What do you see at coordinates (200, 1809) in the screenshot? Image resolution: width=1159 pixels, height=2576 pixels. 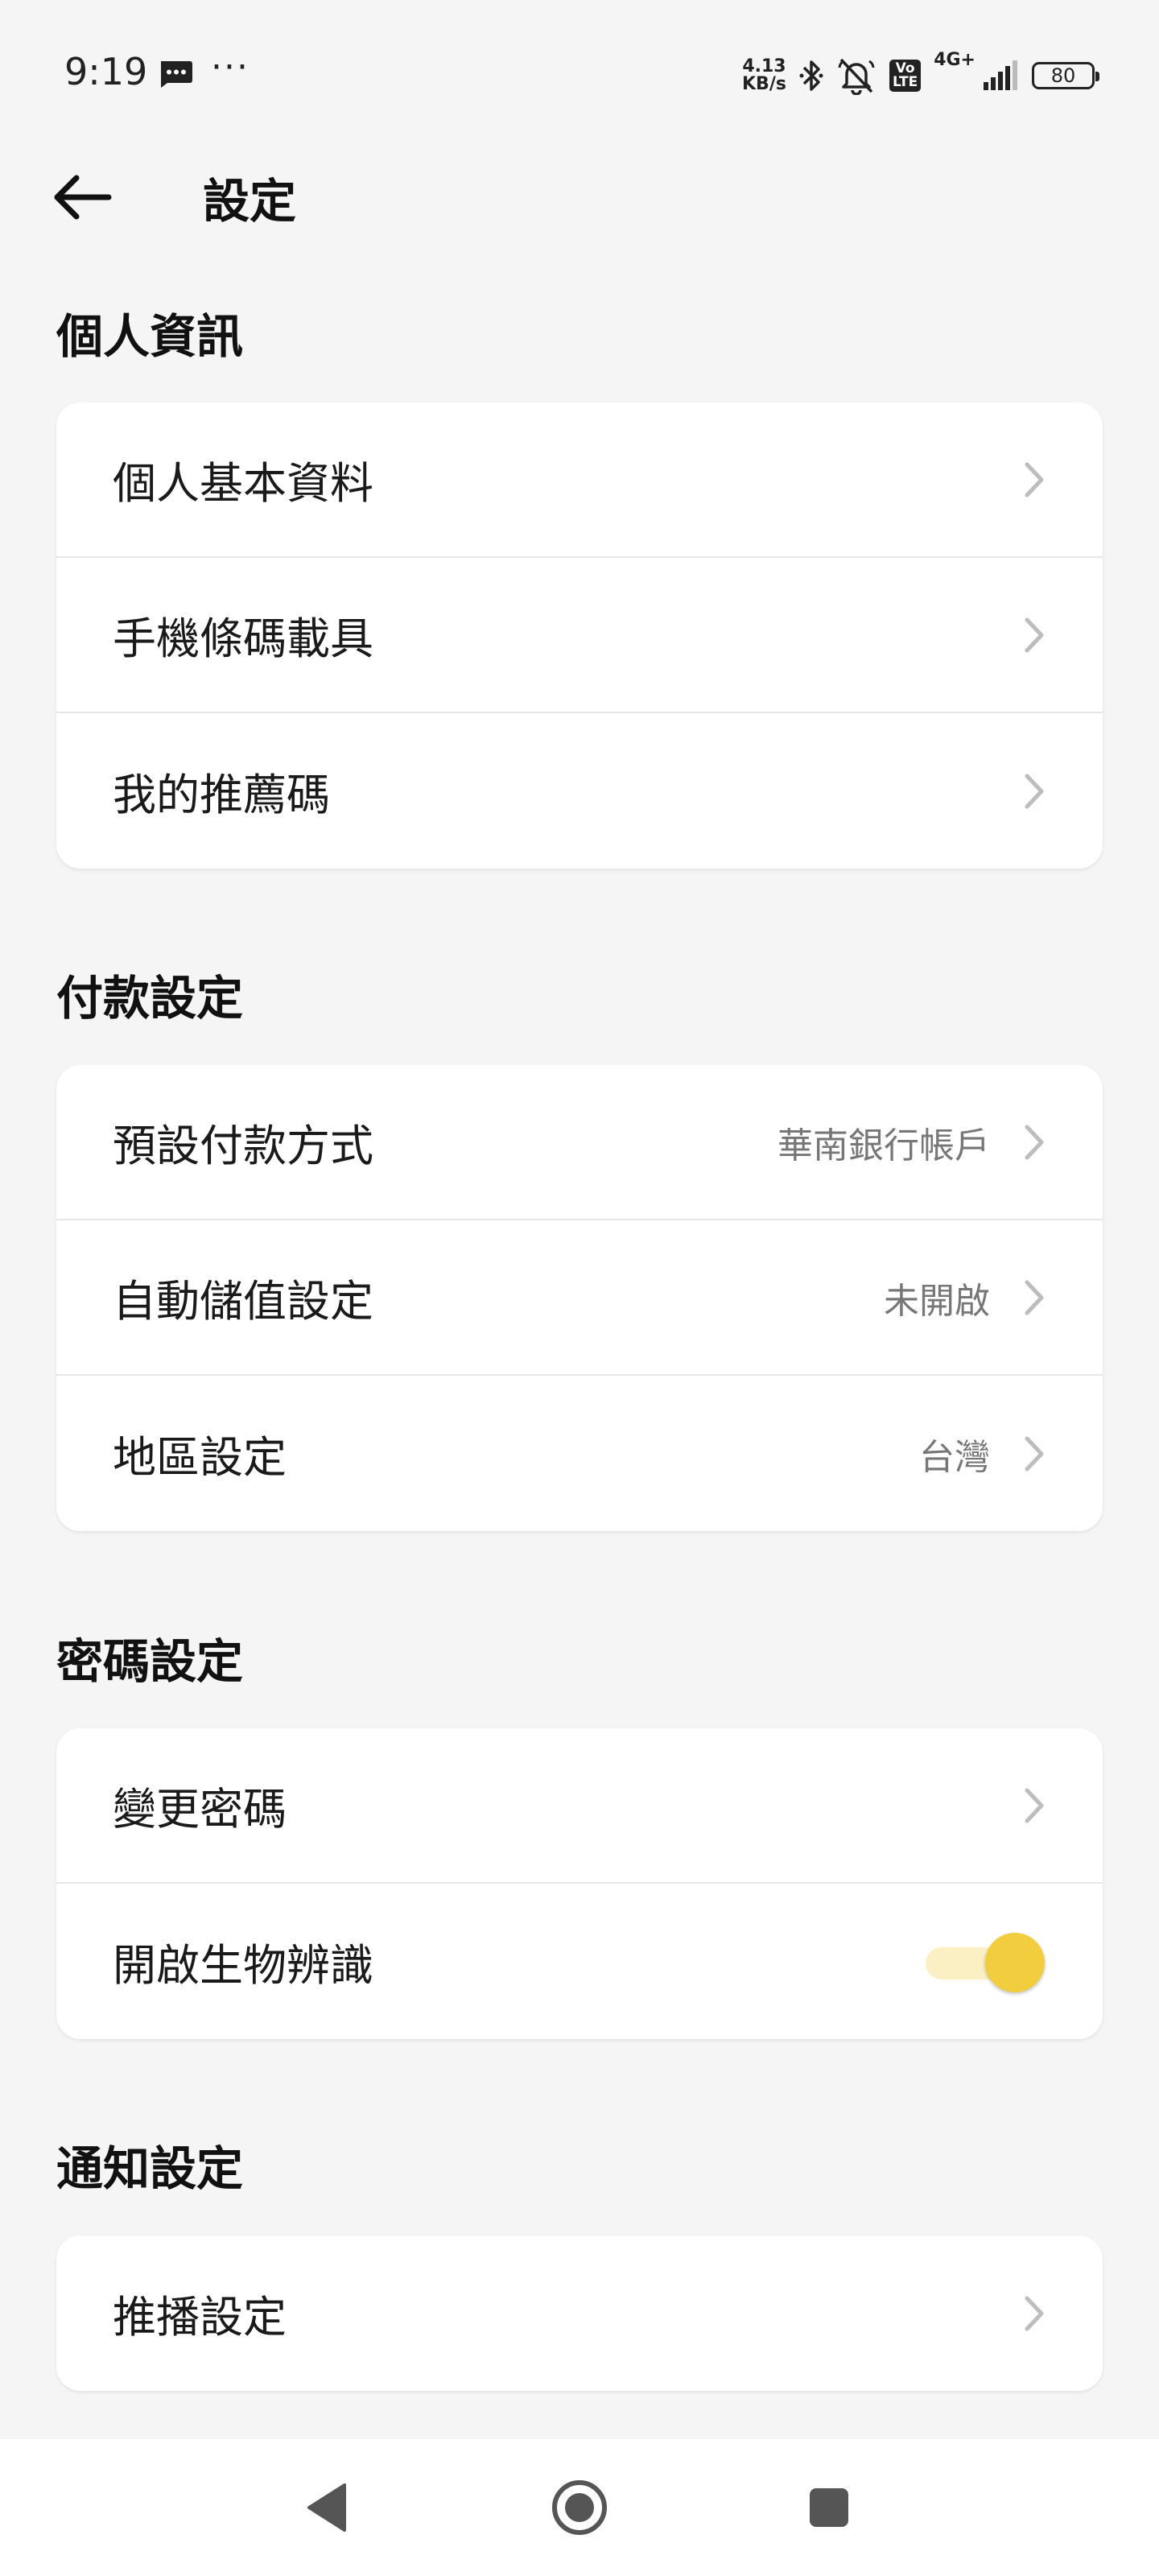 I see `setting-label: 變更密碼` at bounding box center [200, 1809].